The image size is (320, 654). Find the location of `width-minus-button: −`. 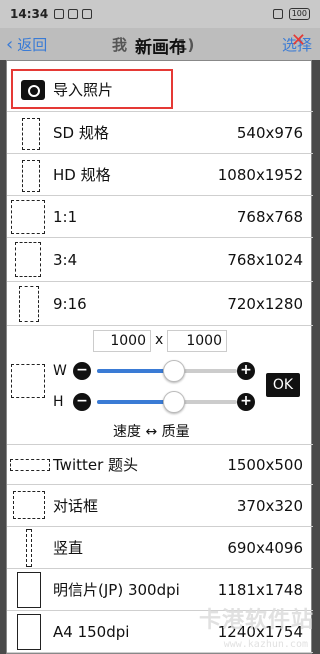

width-minus-button: − is located at coordinates (82, 371).